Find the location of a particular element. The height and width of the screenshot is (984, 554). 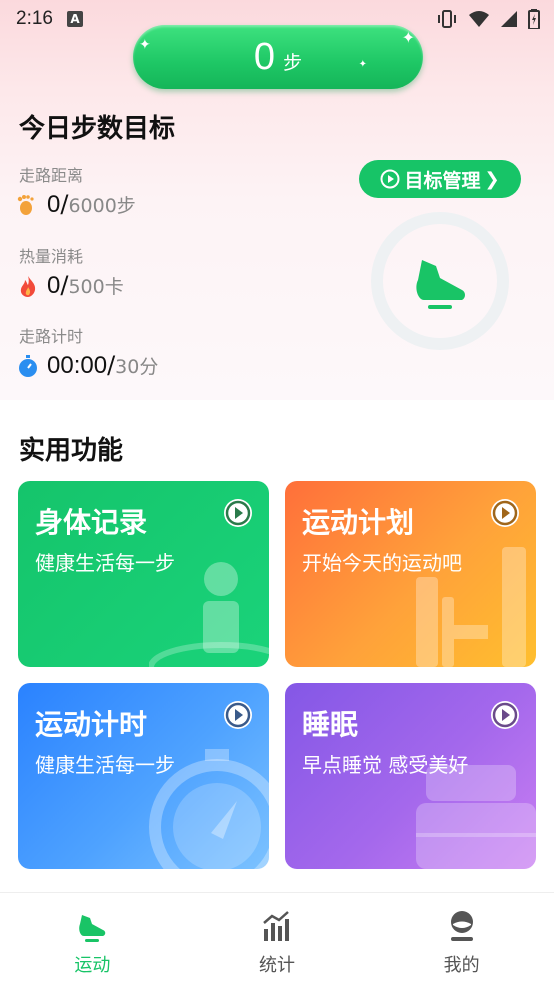

time-row: 00:00 / 30分 is located at coordinates (87, 365).